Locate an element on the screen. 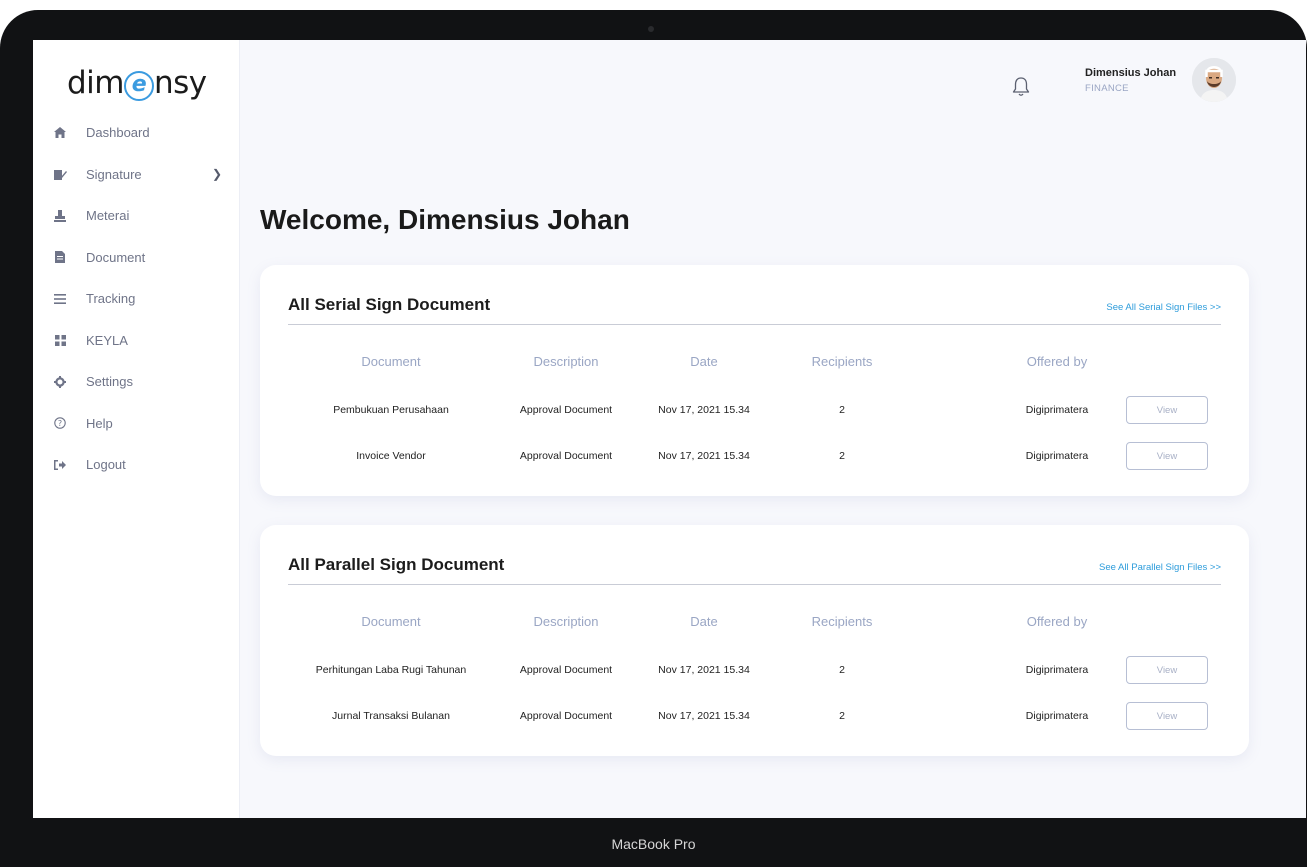 Image resolution: width=1307 pixels, height=867 pixels. sidebar-item-label: Tracking is located at coordinates (111, 299).